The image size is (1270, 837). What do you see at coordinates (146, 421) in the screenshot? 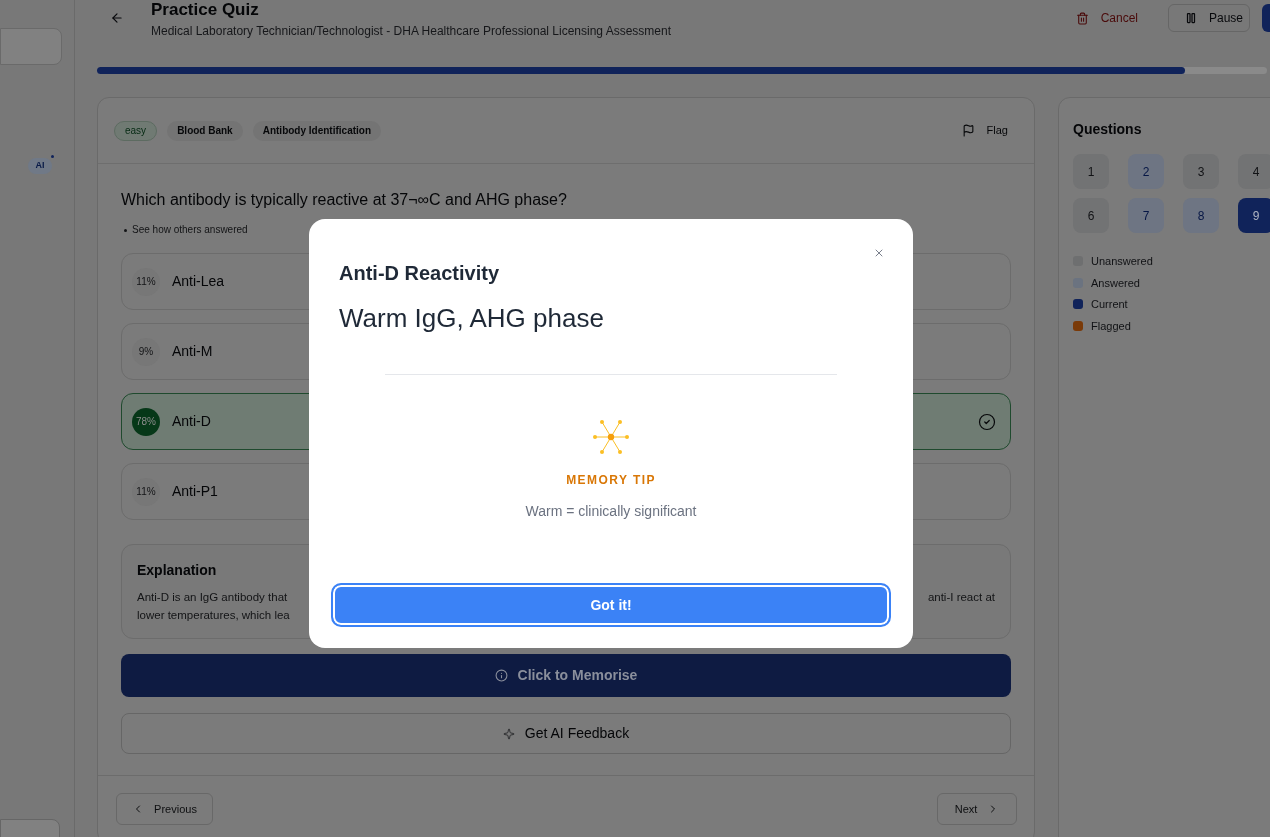
I see `percentage-badge: 78%` at bounding box center [146, 421].